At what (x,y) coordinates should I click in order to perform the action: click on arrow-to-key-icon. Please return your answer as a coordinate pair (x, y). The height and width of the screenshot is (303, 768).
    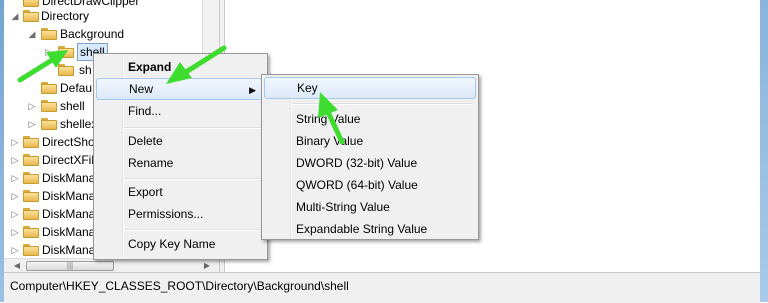
    Looking at the image, I should click on (331, 118).